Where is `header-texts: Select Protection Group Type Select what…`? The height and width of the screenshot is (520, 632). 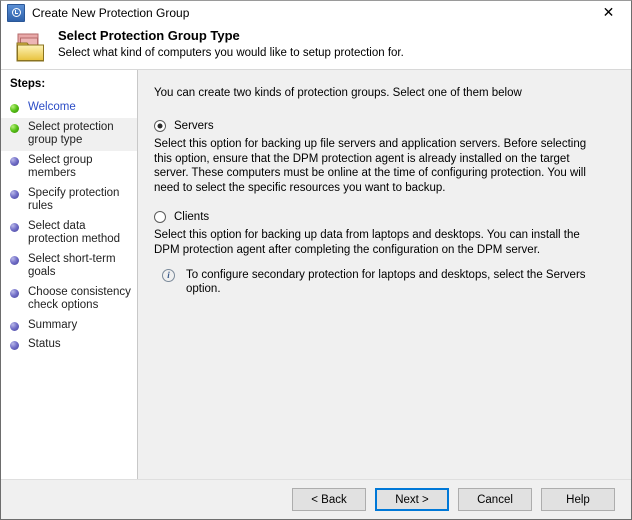 header-texts: Select Protection Group Type Select what… is located at coordinates (231, 41).